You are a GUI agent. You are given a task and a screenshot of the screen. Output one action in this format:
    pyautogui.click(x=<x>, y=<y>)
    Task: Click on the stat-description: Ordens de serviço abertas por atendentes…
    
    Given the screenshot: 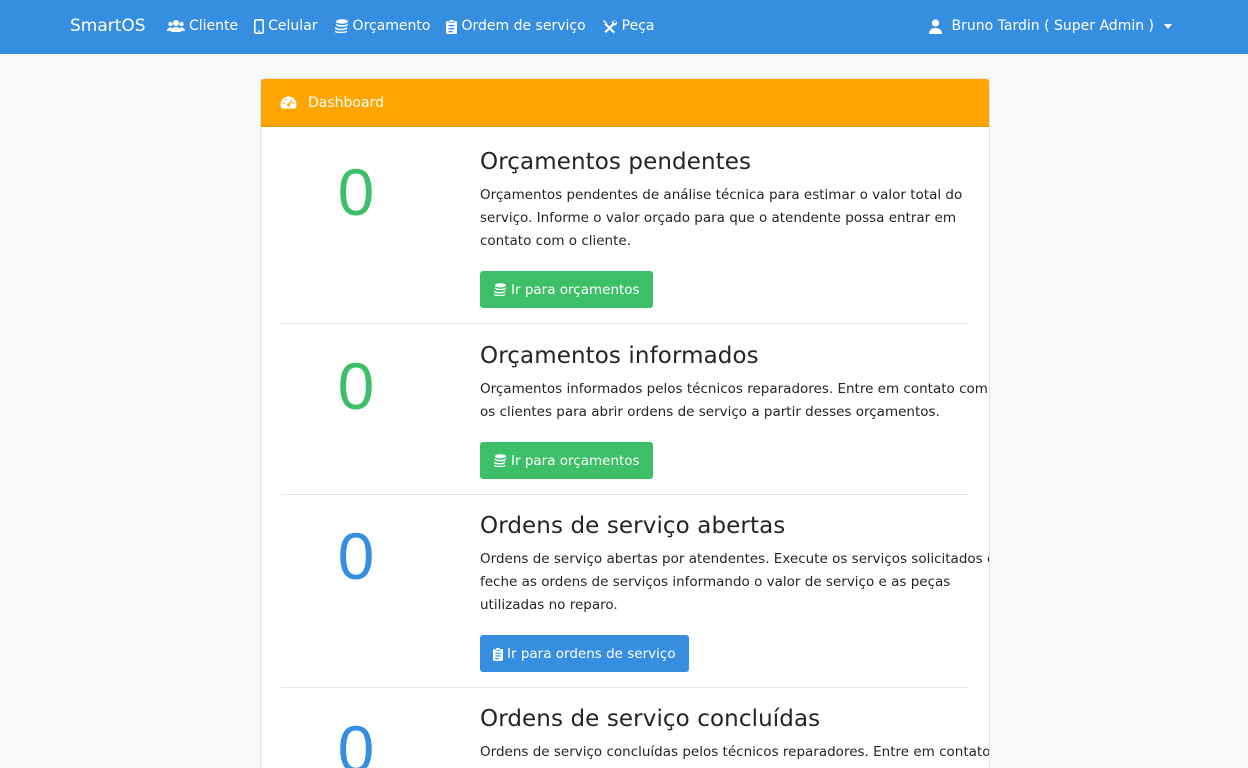 What is the action you would take?
    pyautogui.click(x=735, y=582)
    